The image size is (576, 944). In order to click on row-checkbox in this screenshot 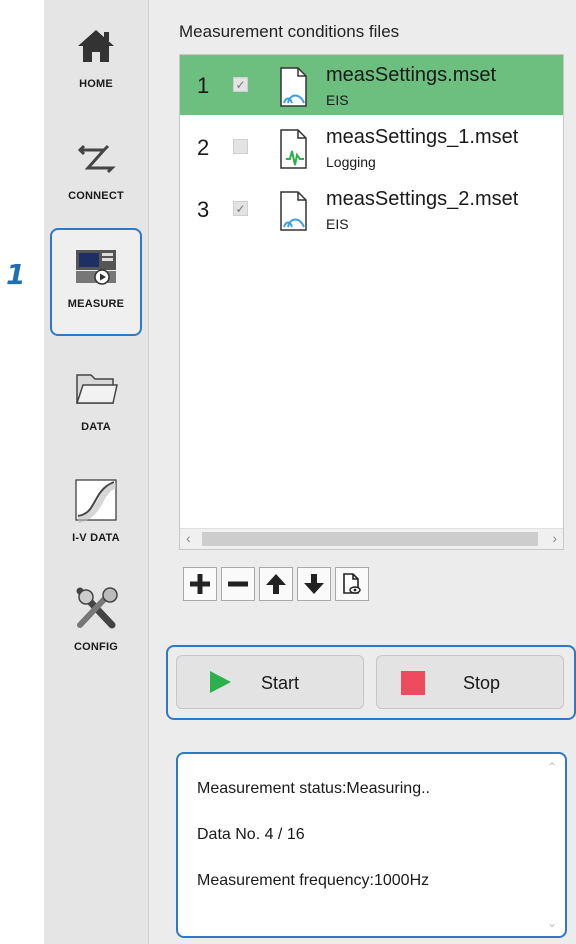, I will do `click(240, 146)`.